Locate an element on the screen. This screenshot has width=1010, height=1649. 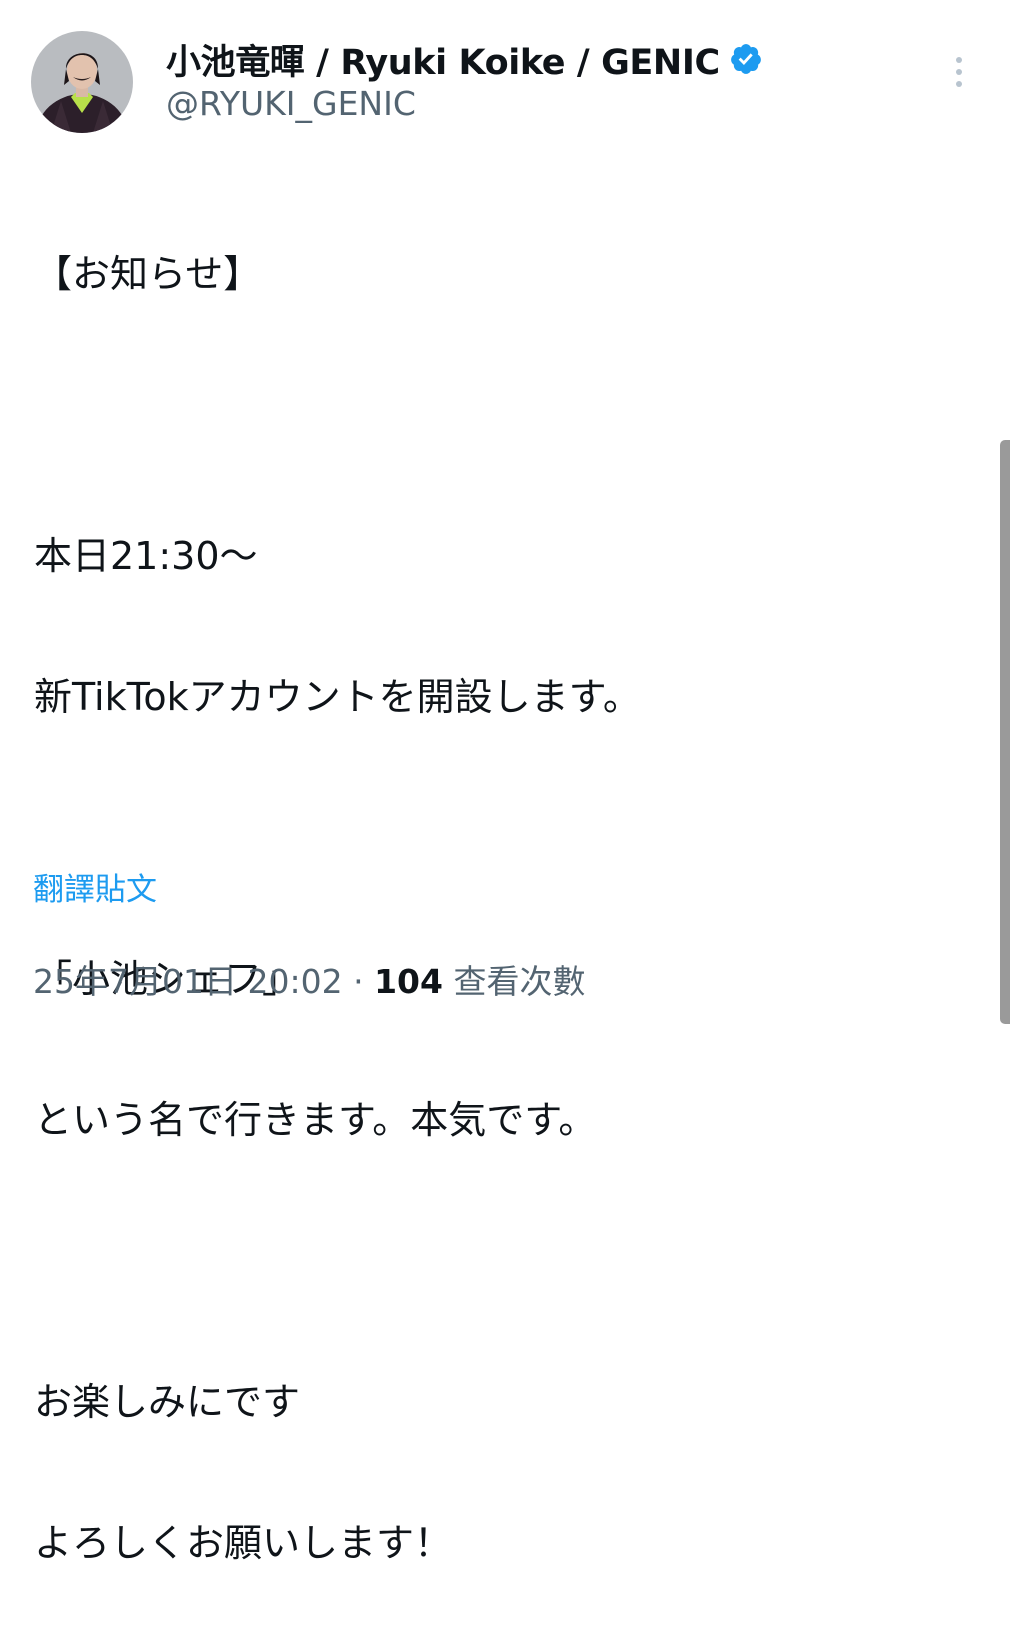
translate-post-link: 翻譯貼文 is located at coordinates (95, 886).